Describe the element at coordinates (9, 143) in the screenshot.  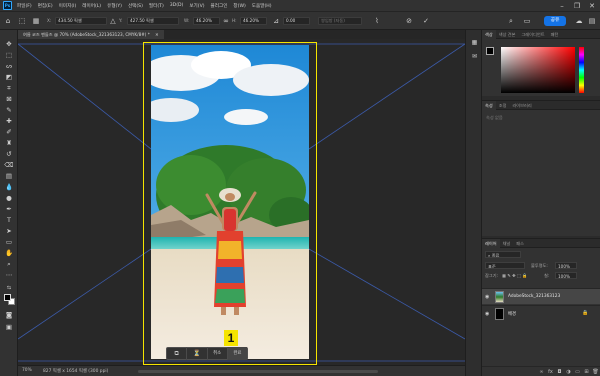
I see `clone-stamp-tool-icon: ♜` at that location.